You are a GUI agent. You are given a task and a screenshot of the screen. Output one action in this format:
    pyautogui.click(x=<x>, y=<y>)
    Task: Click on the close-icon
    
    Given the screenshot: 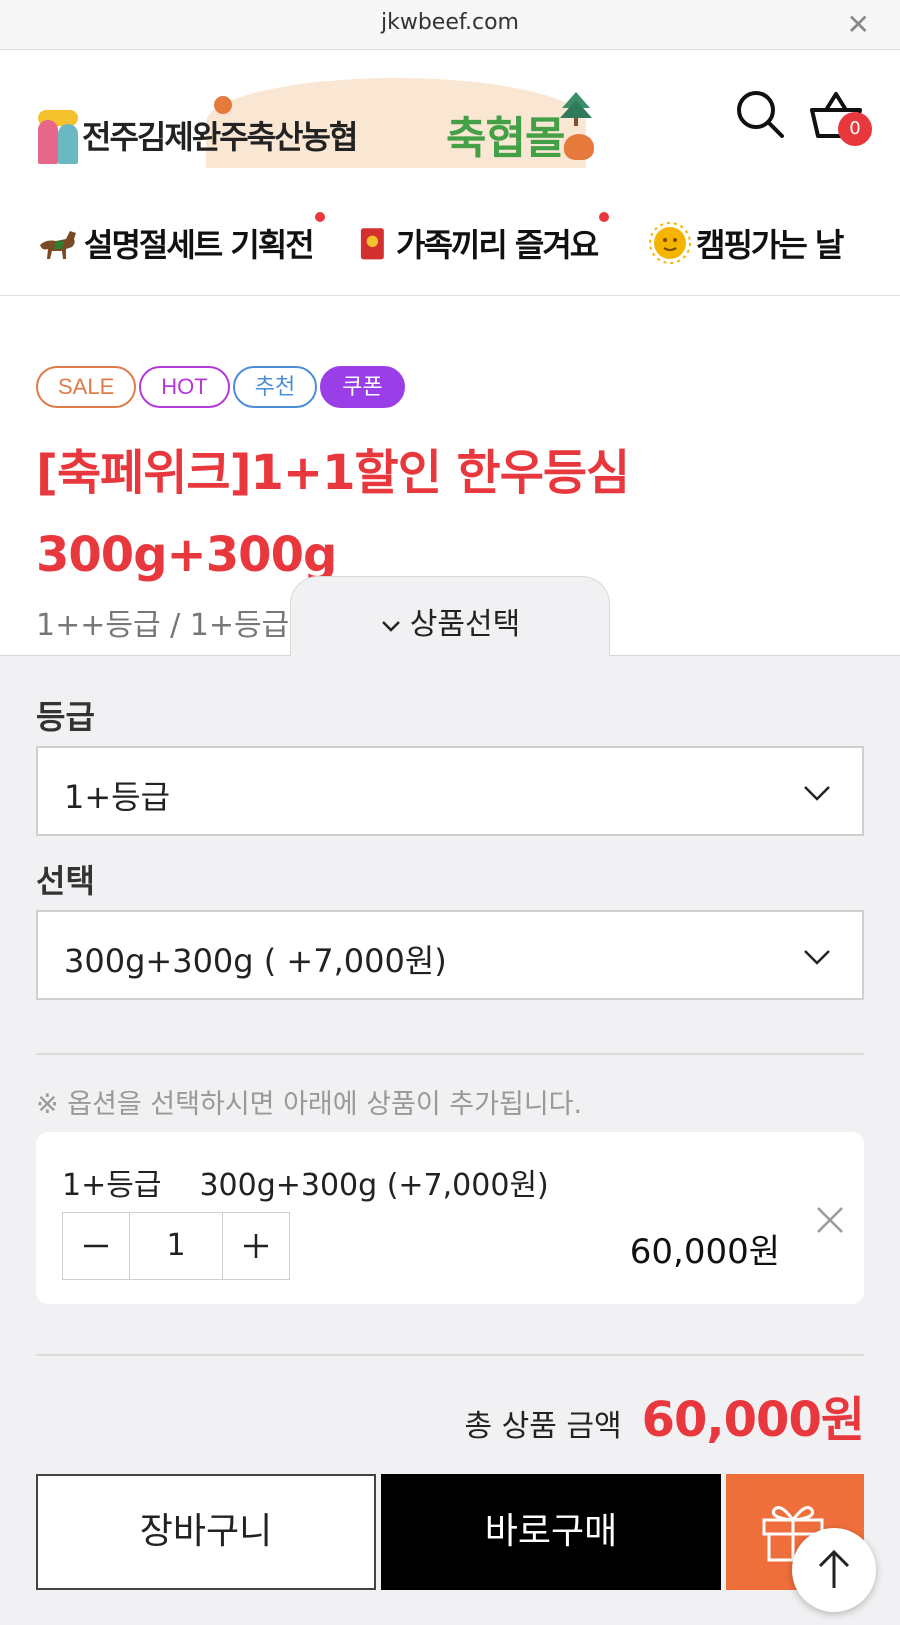 What is the action you would take?
    pyautogui.click(x=830, y=1220)
    